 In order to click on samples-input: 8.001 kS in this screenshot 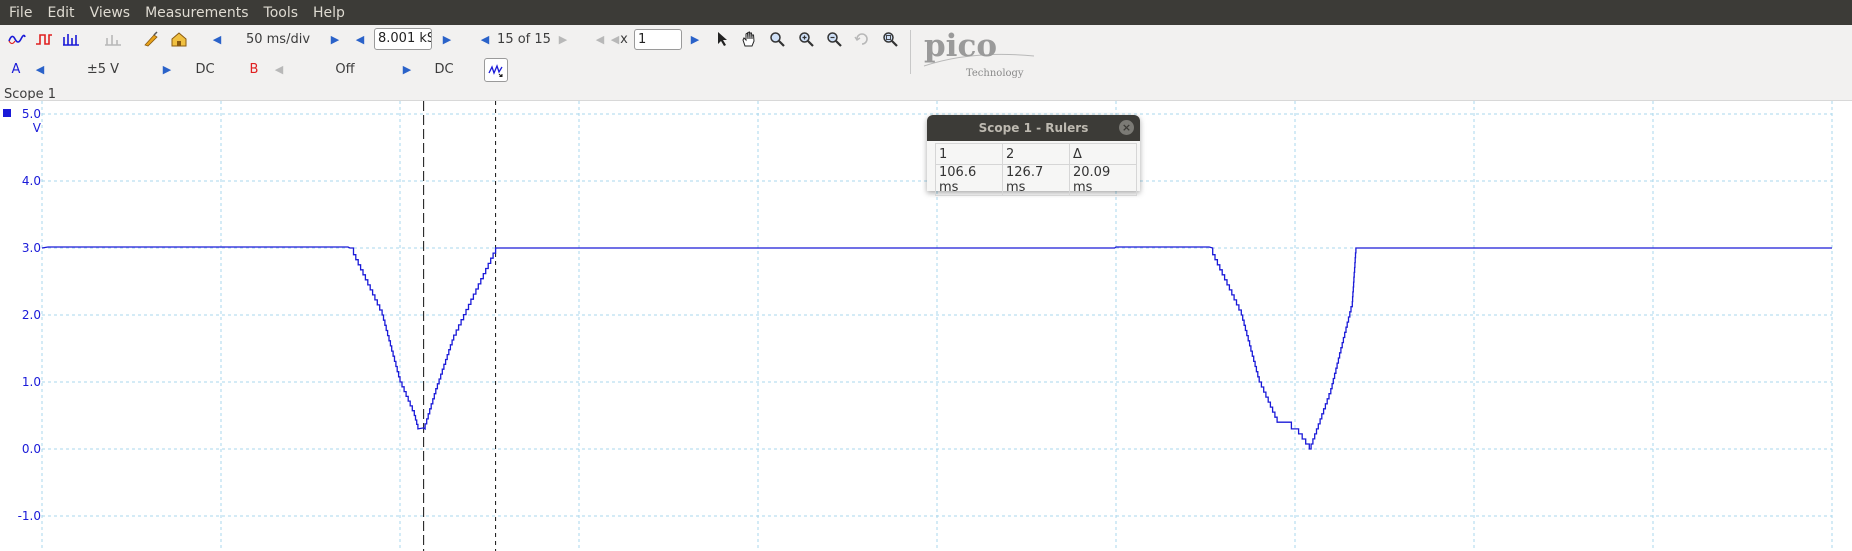, I will do `click(403, 39)`.